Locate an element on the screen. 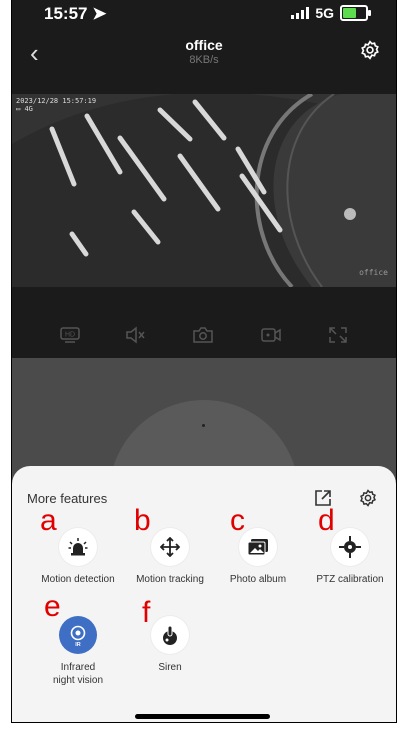  marker-f: f is located at coordinates (146, 612).